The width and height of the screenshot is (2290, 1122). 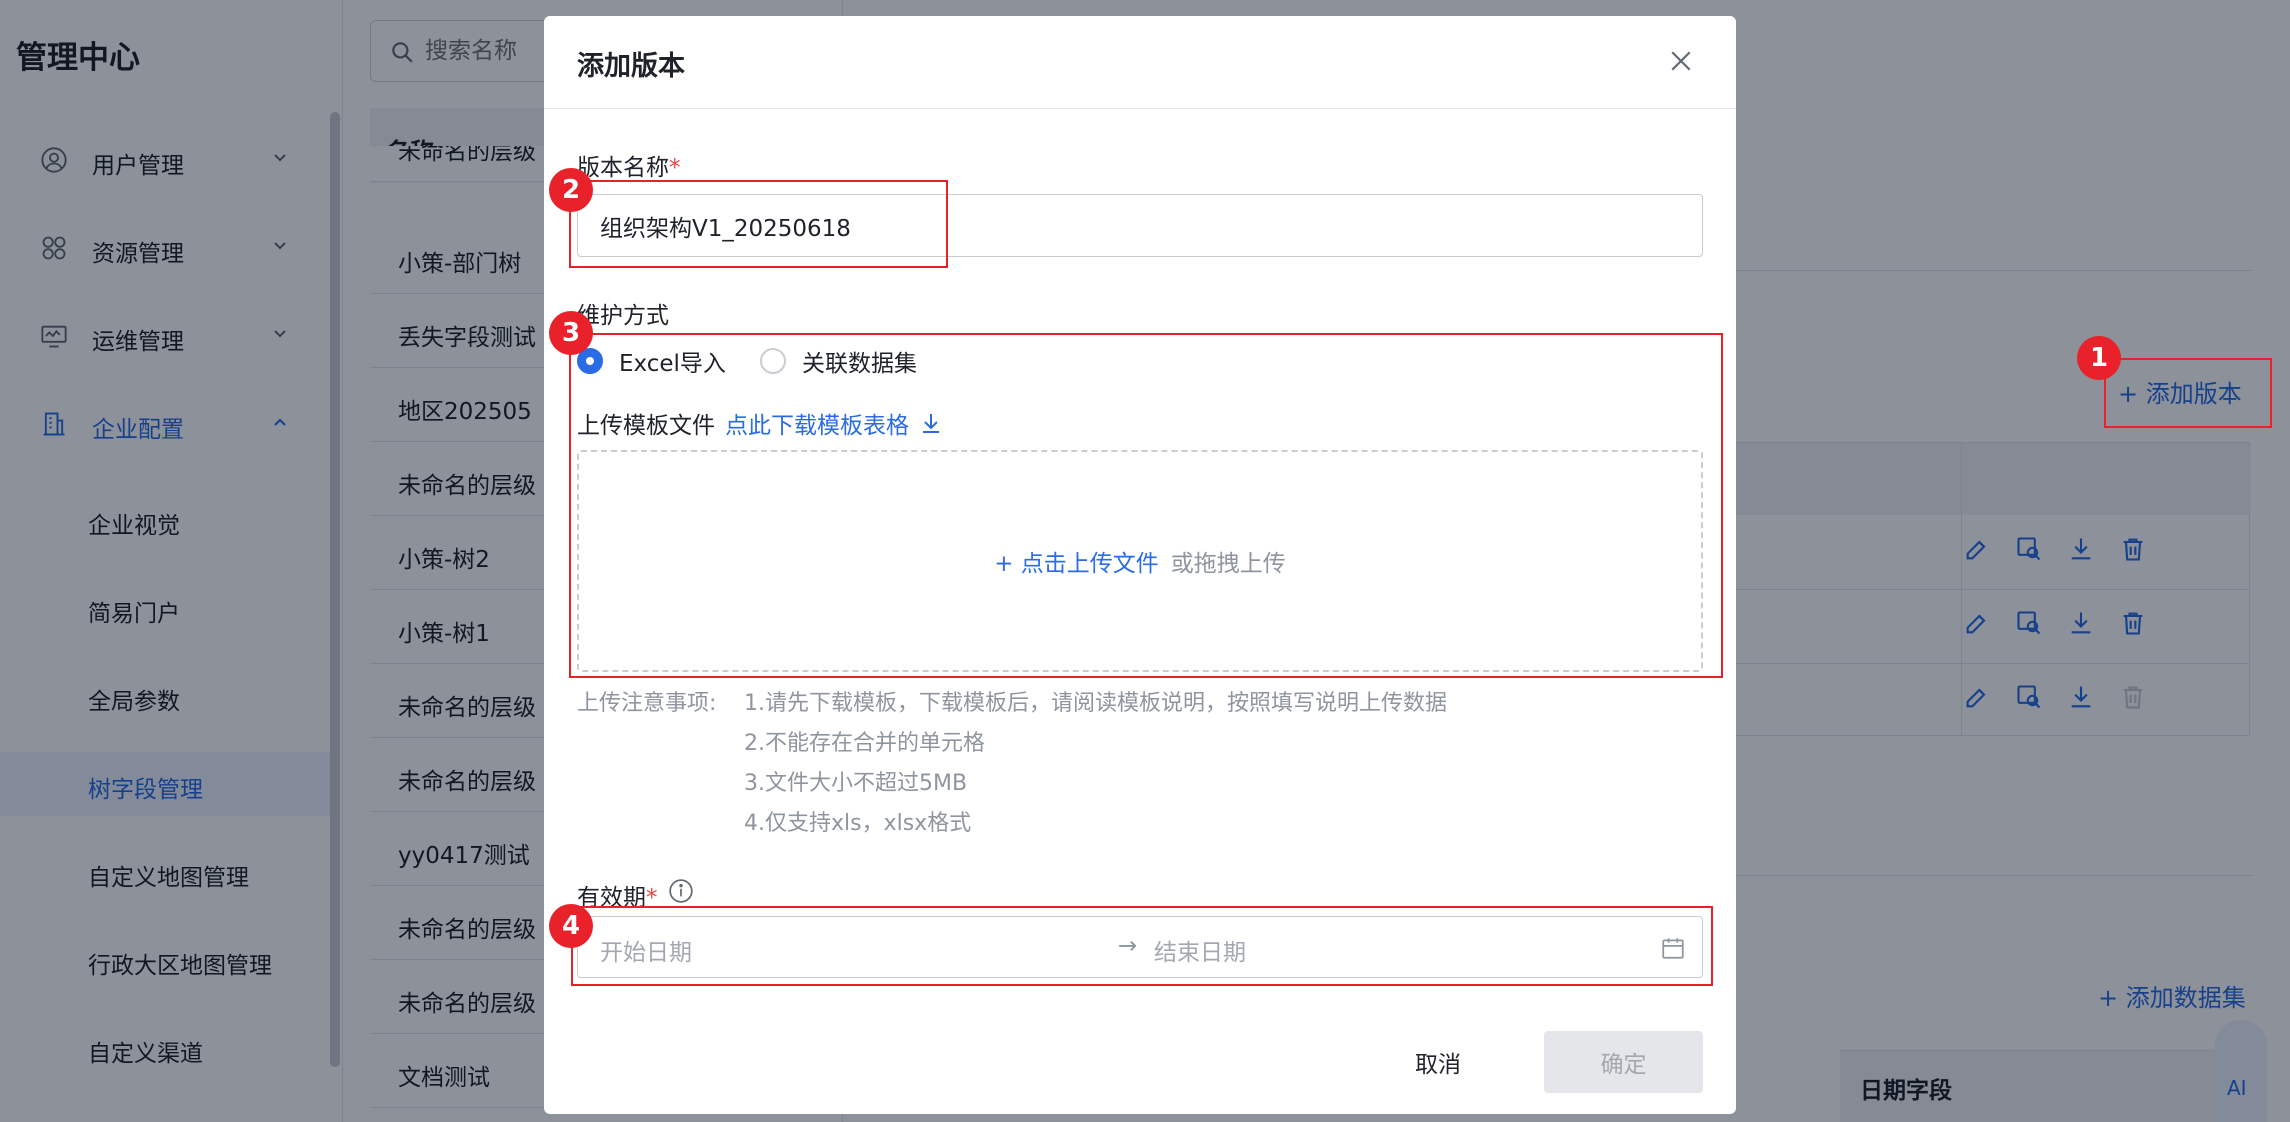 I want to click on modal-header: 添加版本, so click(x=1140, y=62).